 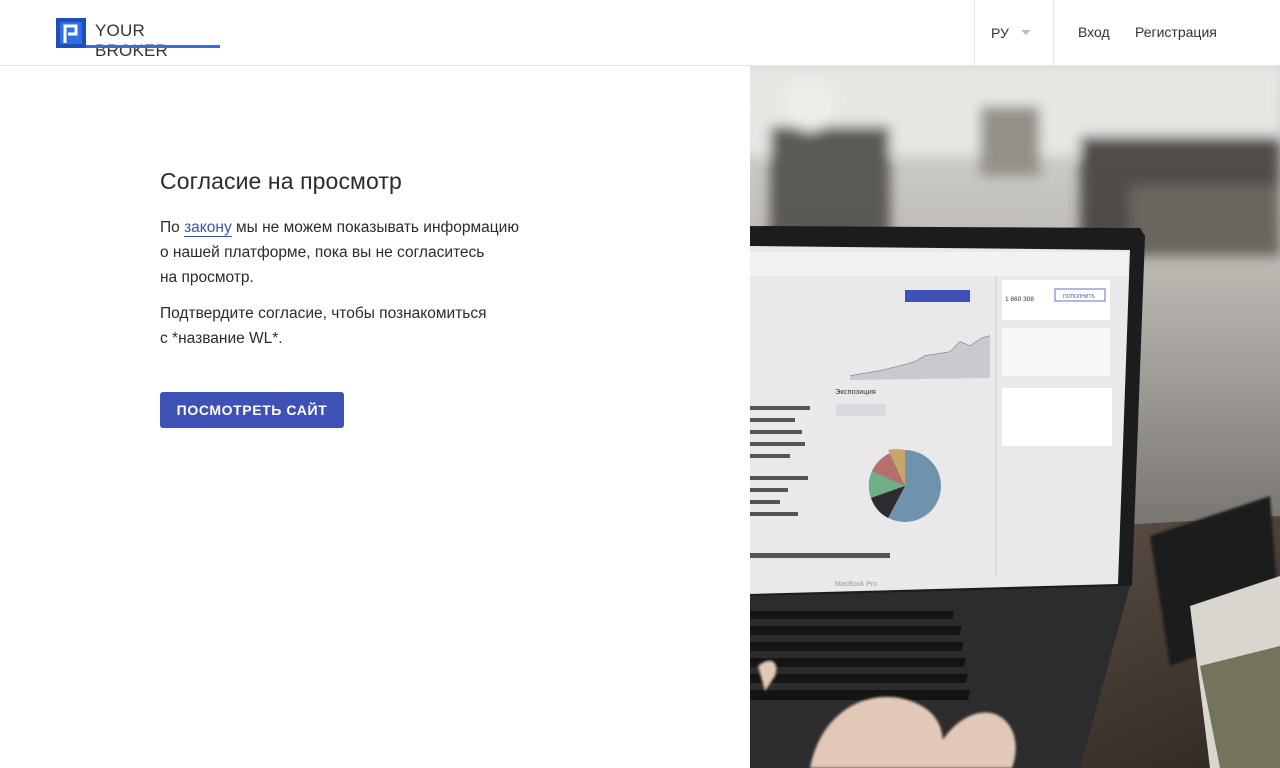 What do you see at coordinates (1000, 32) in the screenshot?
I see `language-label: РУ` at bounding box center [1000, 32].